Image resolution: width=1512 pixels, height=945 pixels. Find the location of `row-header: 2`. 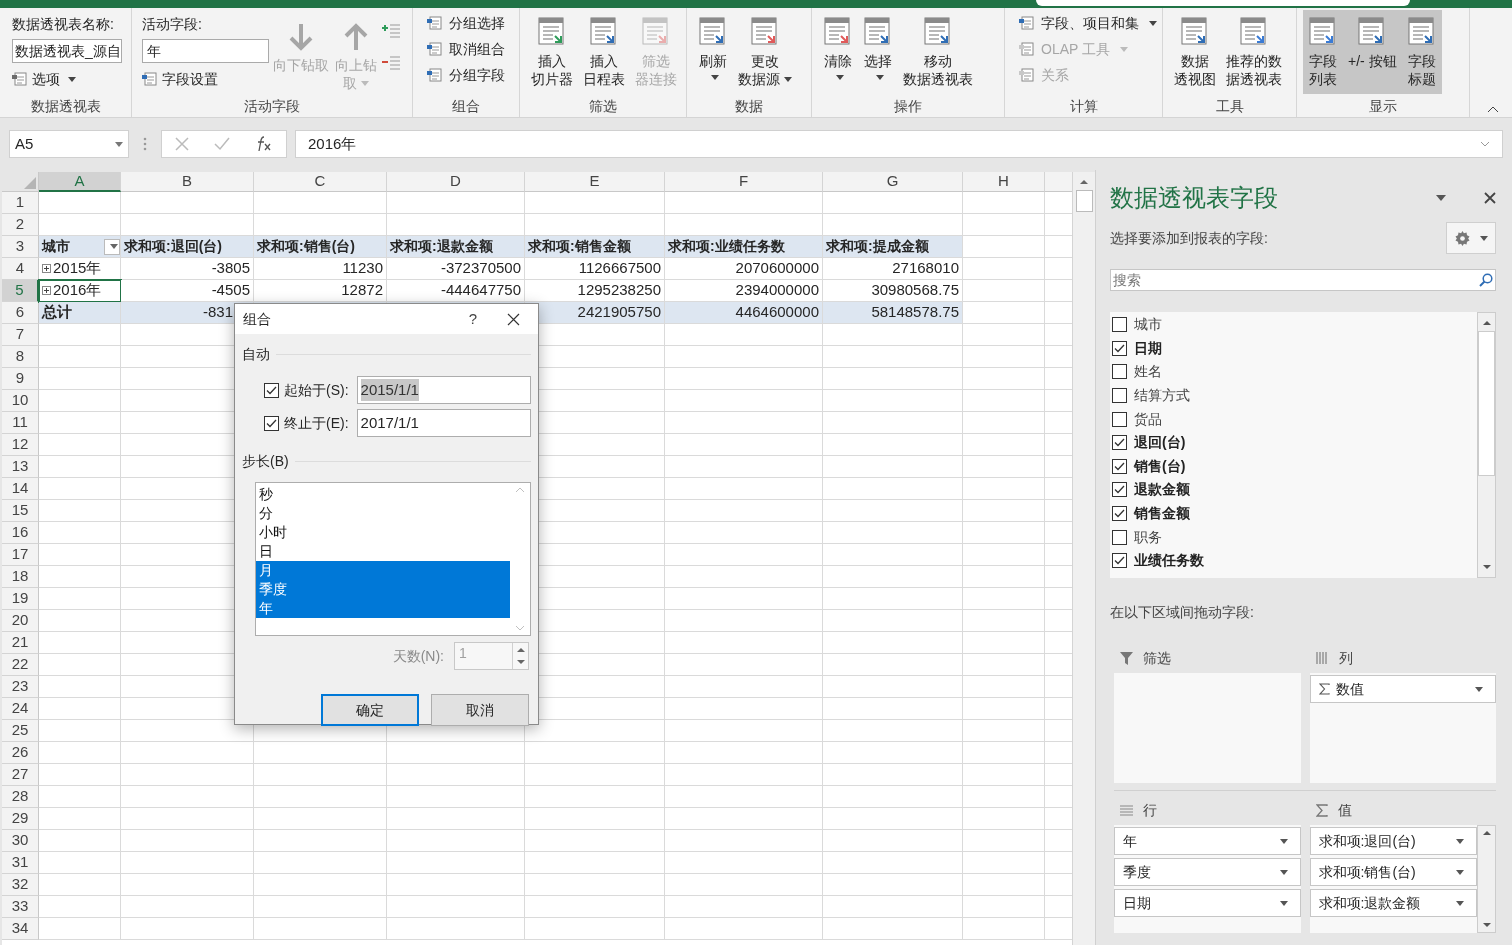

row-header: 2 is located at coordinates (20, 225).